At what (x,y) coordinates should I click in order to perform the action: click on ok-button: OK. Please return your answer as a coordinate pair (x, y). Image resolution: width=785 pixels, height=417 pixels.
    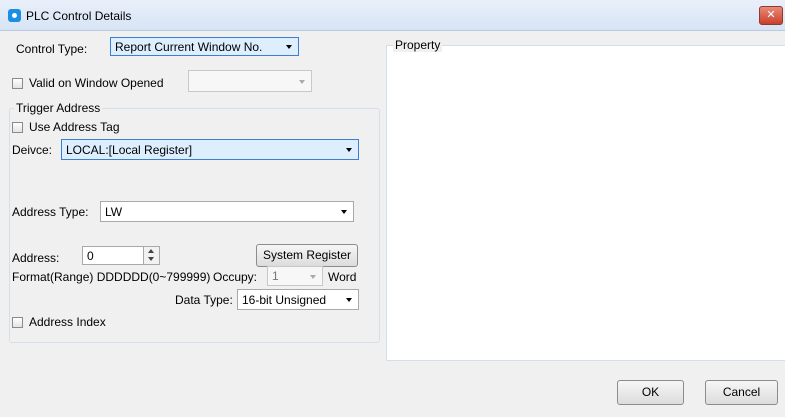
    Looking at the image, I should click on (650, 392).